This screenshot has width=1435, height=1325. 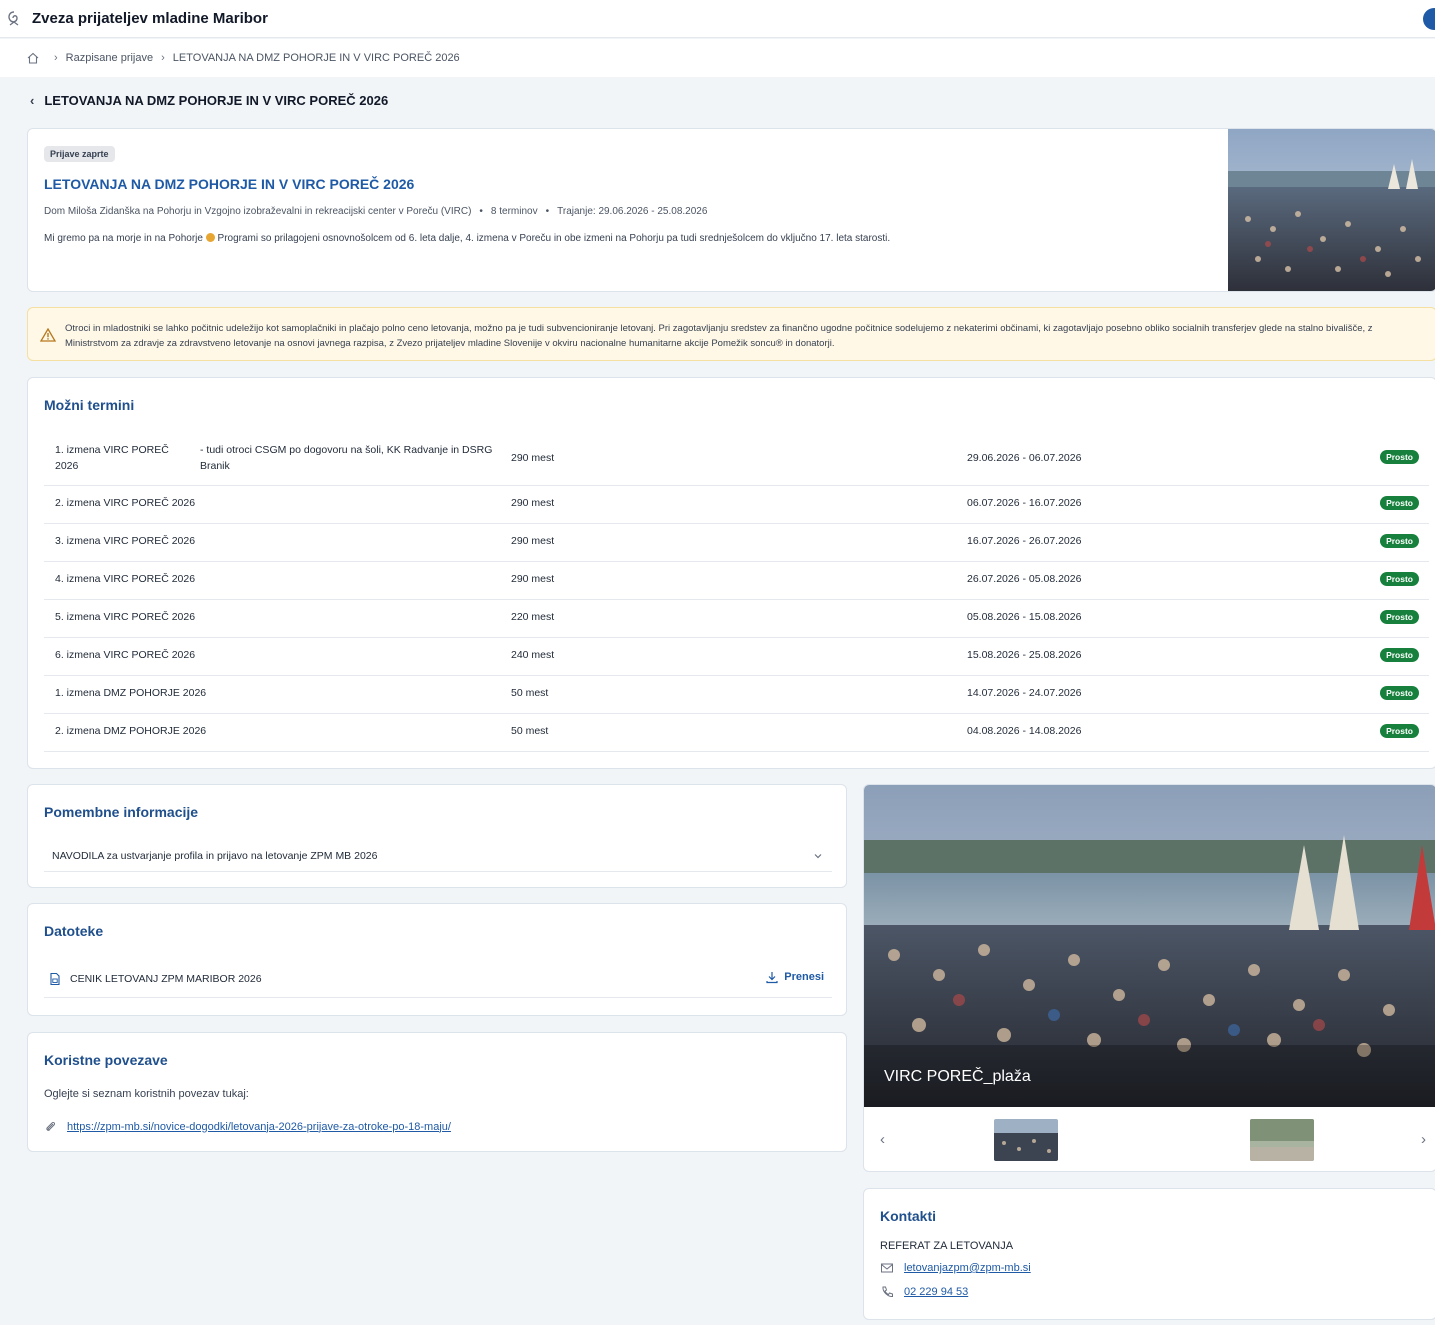 I want to click on term-places: 240 mest, so click(x=533, y=655).